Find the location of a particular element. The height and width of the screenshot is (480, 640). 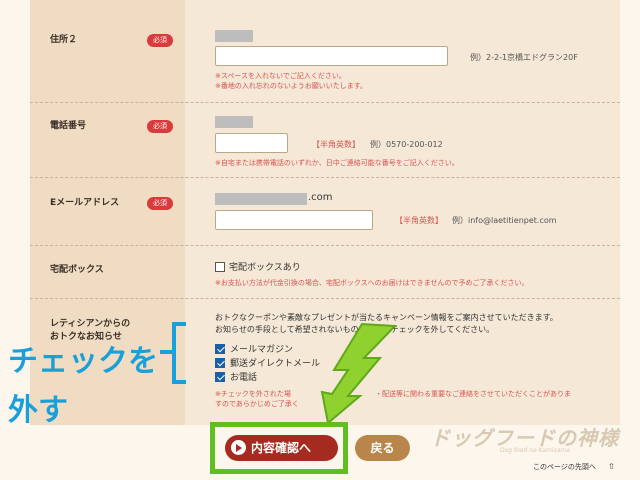

phone-hankaku-note: 【半角英数】 is located at coordinates (336, 144).